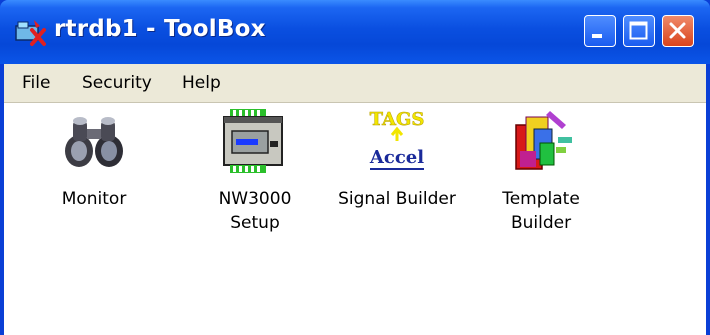 This screenshot has height=335, width=710. I want to click on network-device-icon, so click(253, 141).